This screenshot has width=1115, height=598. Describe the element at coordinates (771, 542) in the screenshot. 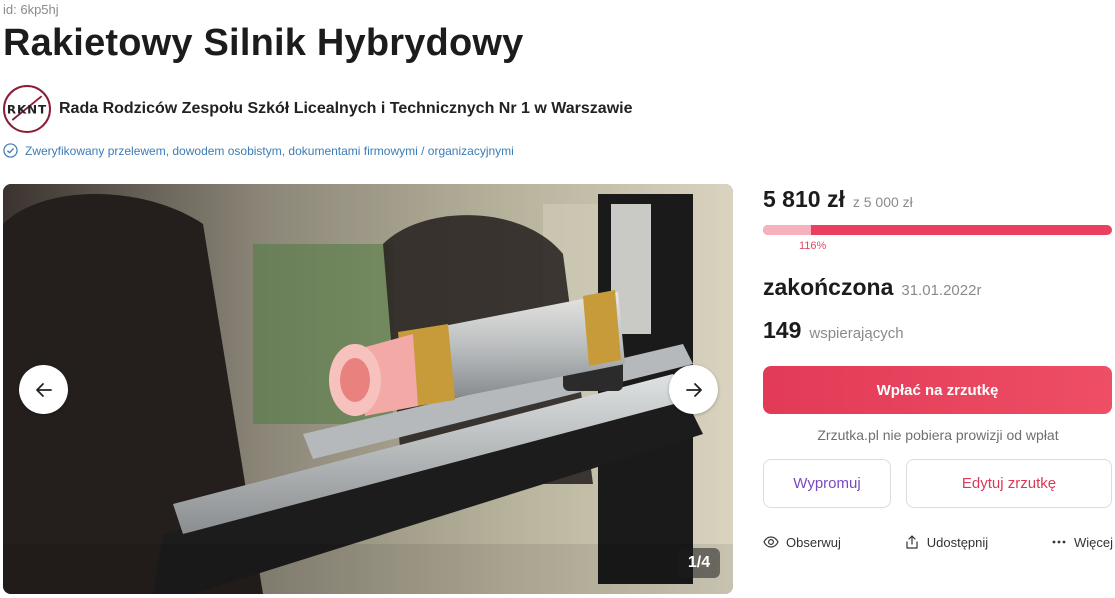

I see `eye-icon` at that location.